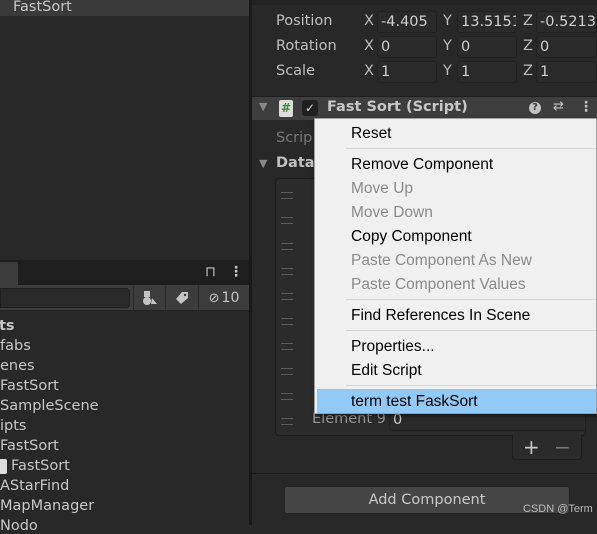 Image resolution: width=597 pixels, height=534 pixels. Describe the element at coordinates (566, 72) in the screenshot. I see `scale-z-field: 1` at that location.